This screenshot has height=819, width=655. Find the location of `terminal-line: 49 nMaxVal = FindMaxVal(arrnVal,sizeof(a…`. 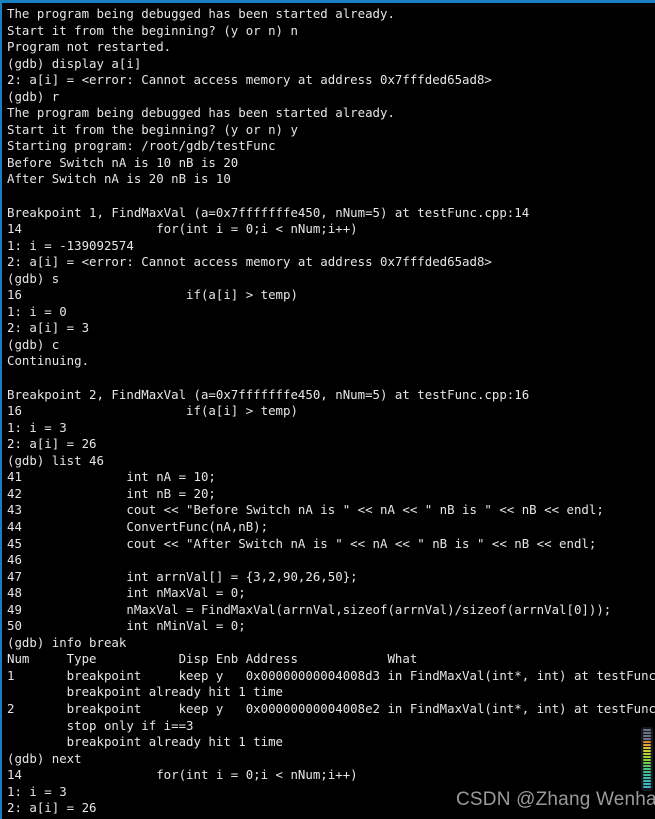

terminal-line: 49 nMaxVal = FindMaxVal(arrnVal,sizeof(a… is located at coordinates (309, 609).